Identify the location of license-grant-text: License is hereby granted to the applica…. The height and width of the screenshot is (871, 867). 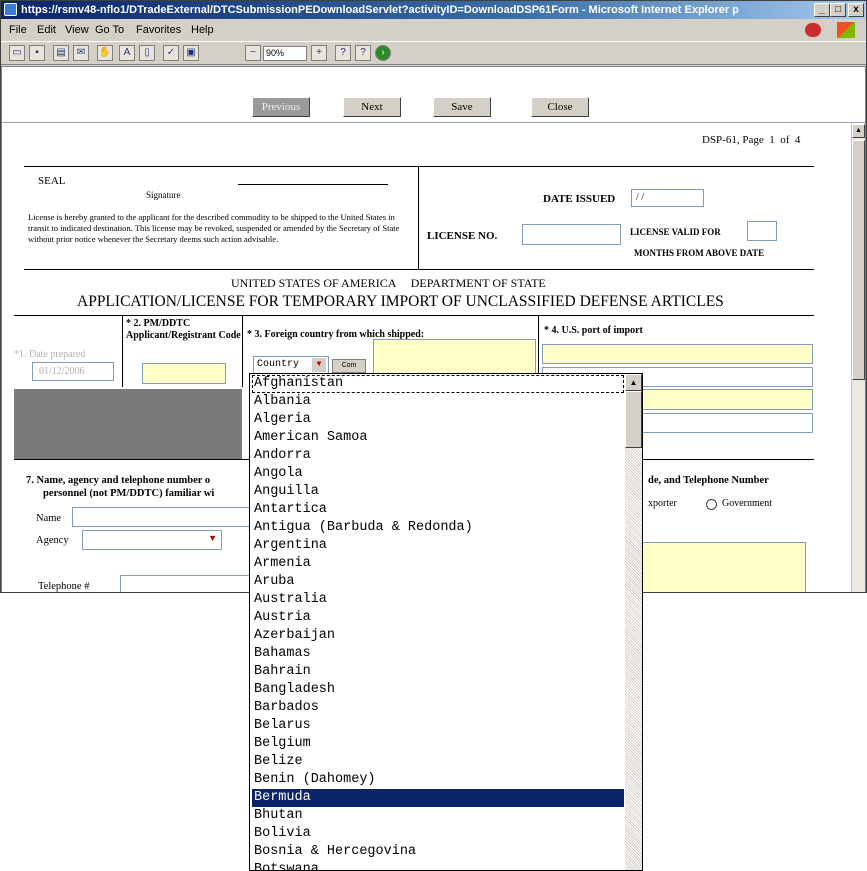
(214, 228).